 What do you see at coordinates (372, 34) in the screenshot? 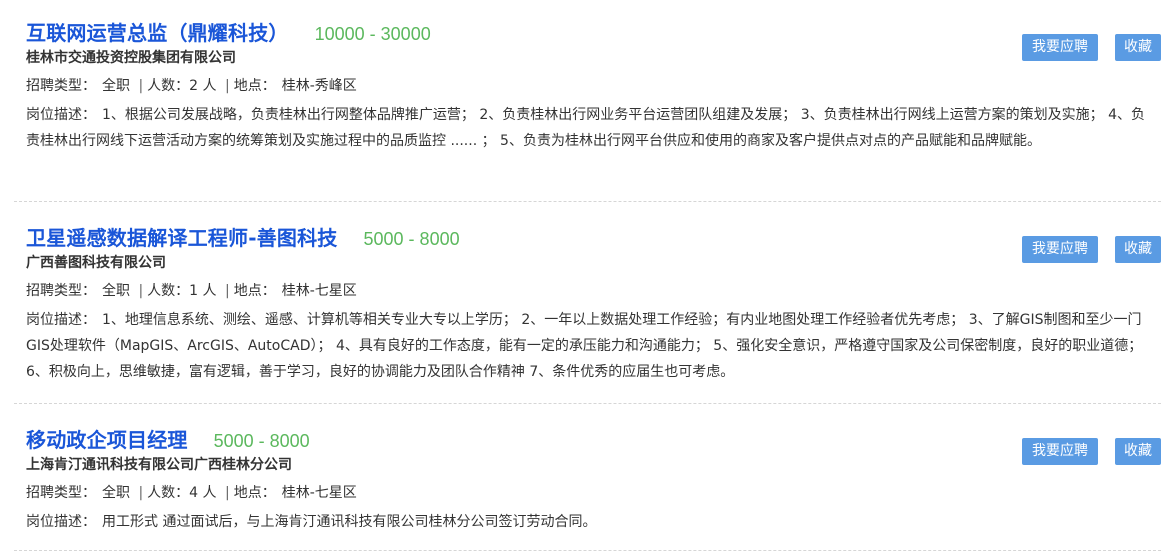
I see `salary-range: 10000 - 30000` at bounding box center [372, 34].